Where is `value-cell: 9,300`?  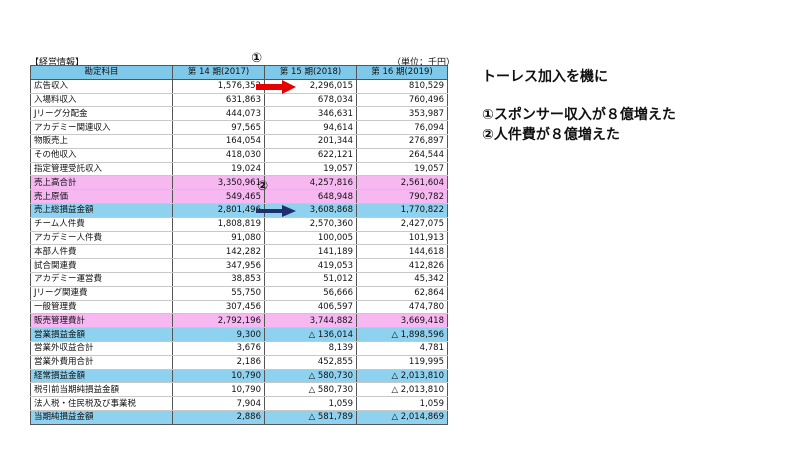
value-cell: 9,300 is located at coordinates (218, 334).